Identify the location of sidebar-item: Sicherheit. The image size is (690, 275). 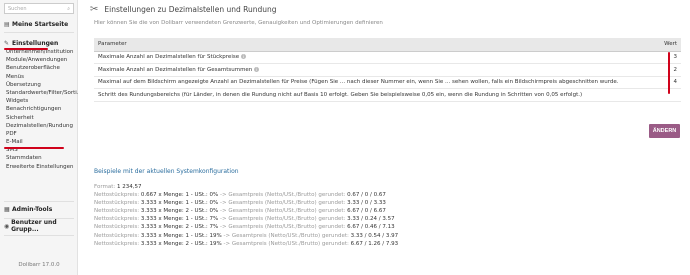
(39, 118).